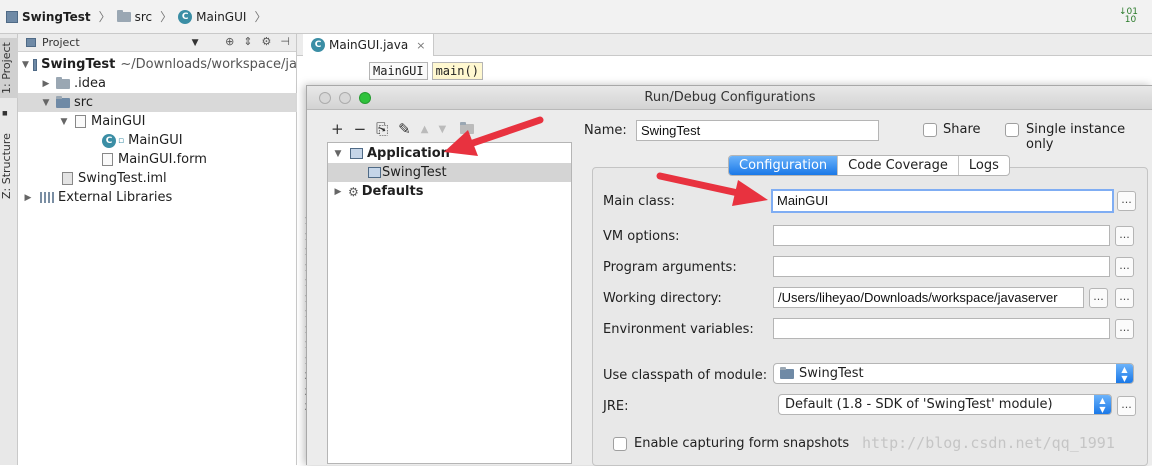  I want to click on tab-structure: Z: Structure, so click(9, 166).